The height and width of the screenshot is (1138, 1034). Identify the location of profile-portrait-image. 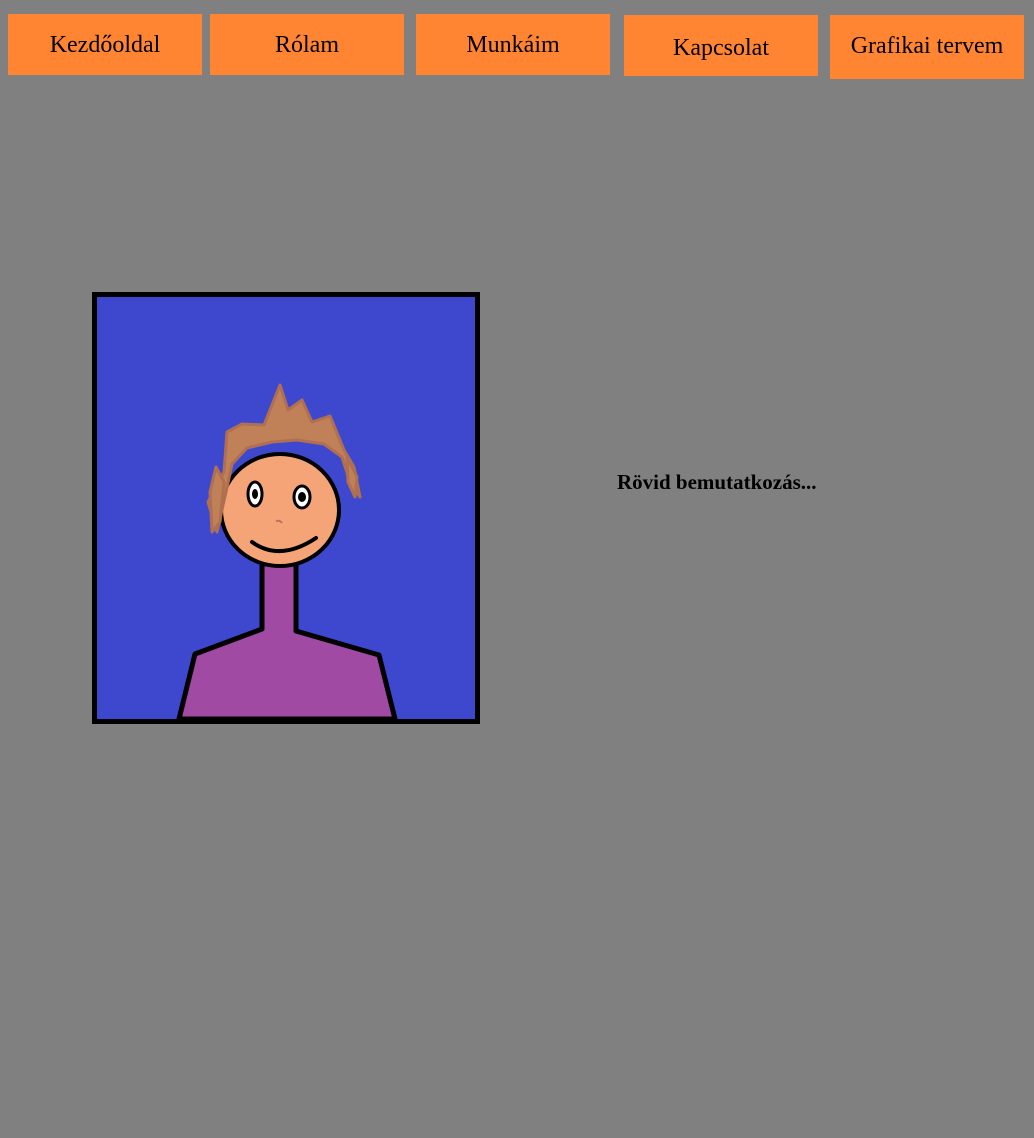
(286, 508).